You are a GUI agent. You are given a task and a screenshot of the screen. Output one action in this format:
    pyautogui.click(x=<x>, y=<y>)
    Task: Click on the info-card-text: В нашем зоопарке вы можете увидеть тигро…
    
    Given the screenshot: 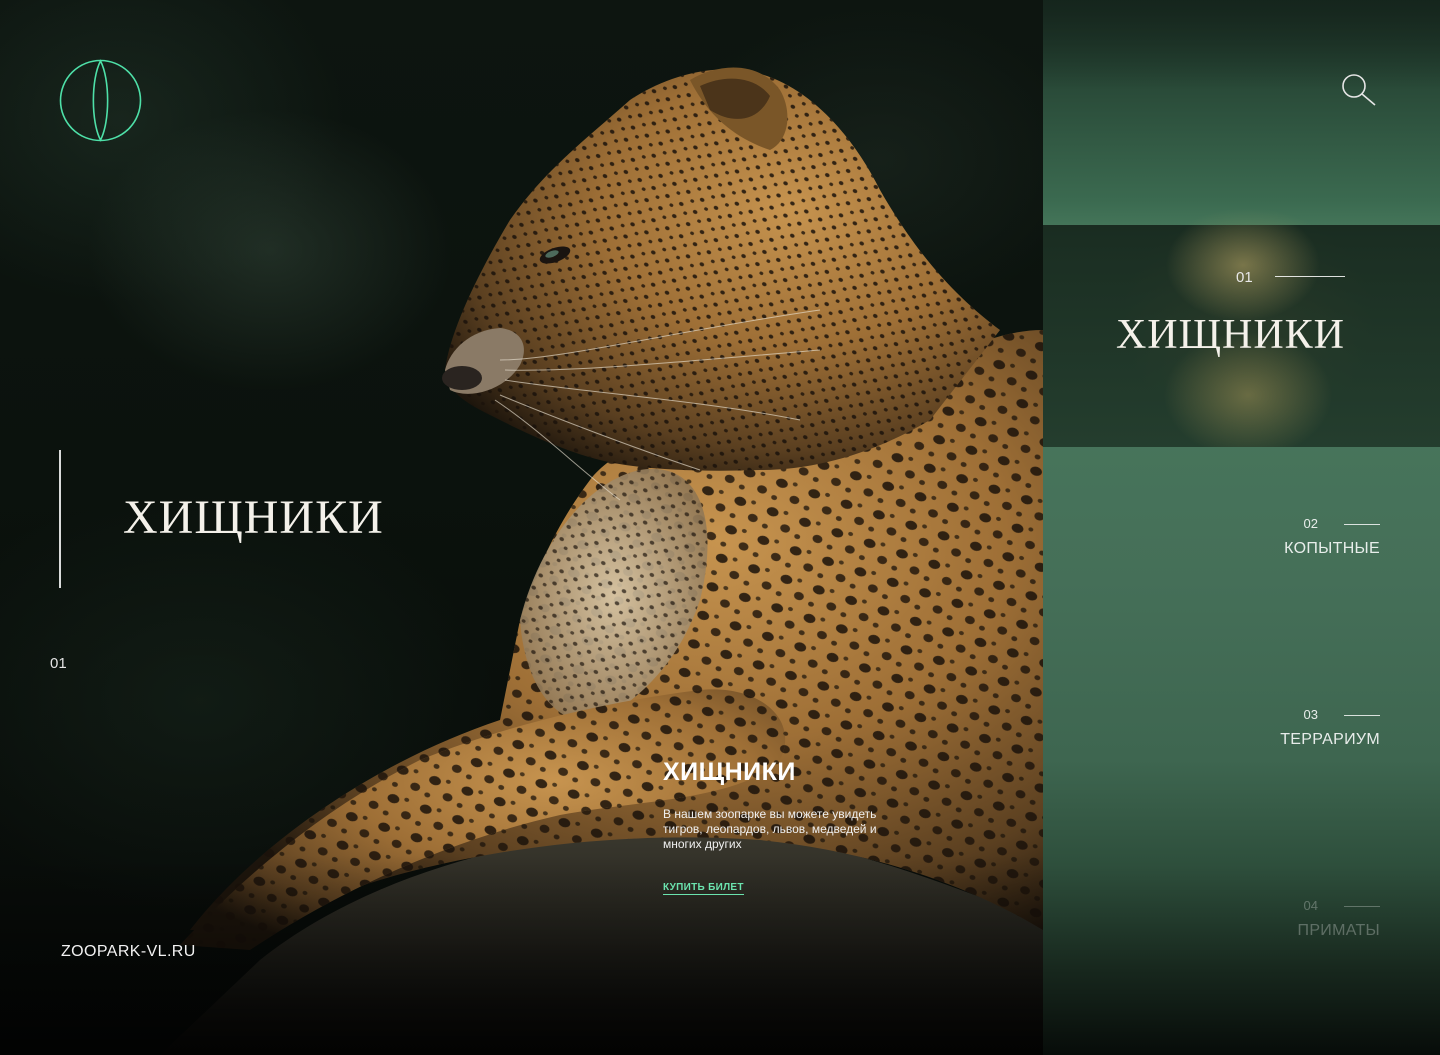 What is the action you would take?
    pyautogui.click(x=770, y=829)
    